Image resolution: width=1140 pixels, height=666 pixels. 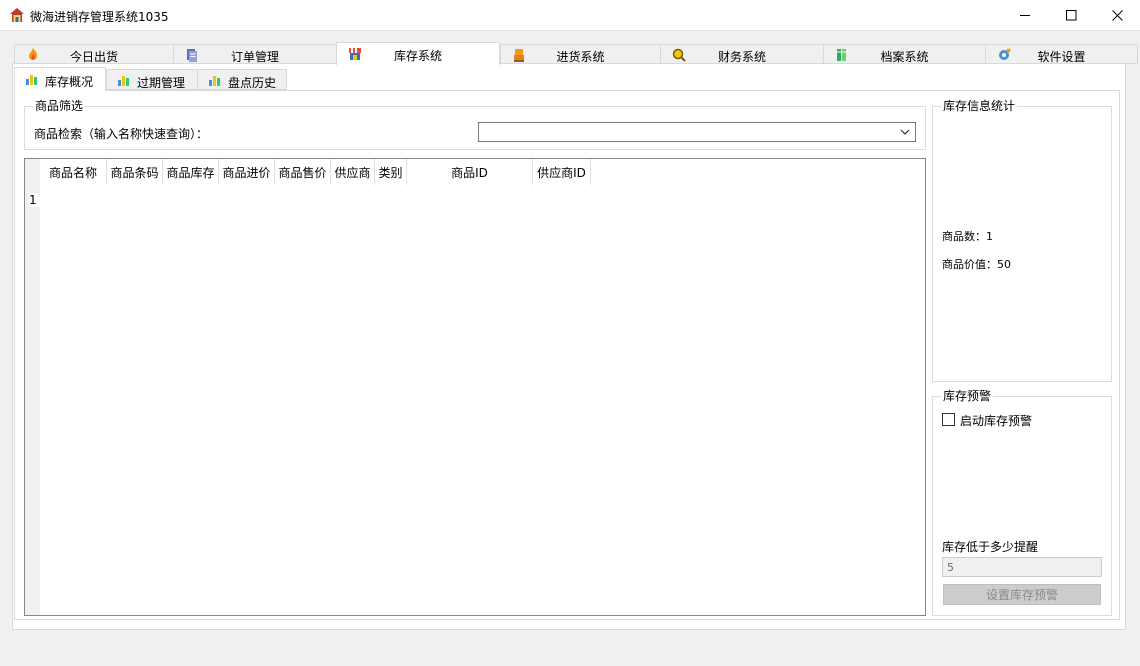 What do you see at coordinates (967, 396) in the screenshot?
I see `warning-group-title: 库存预警` at bounding box center [967, 396].